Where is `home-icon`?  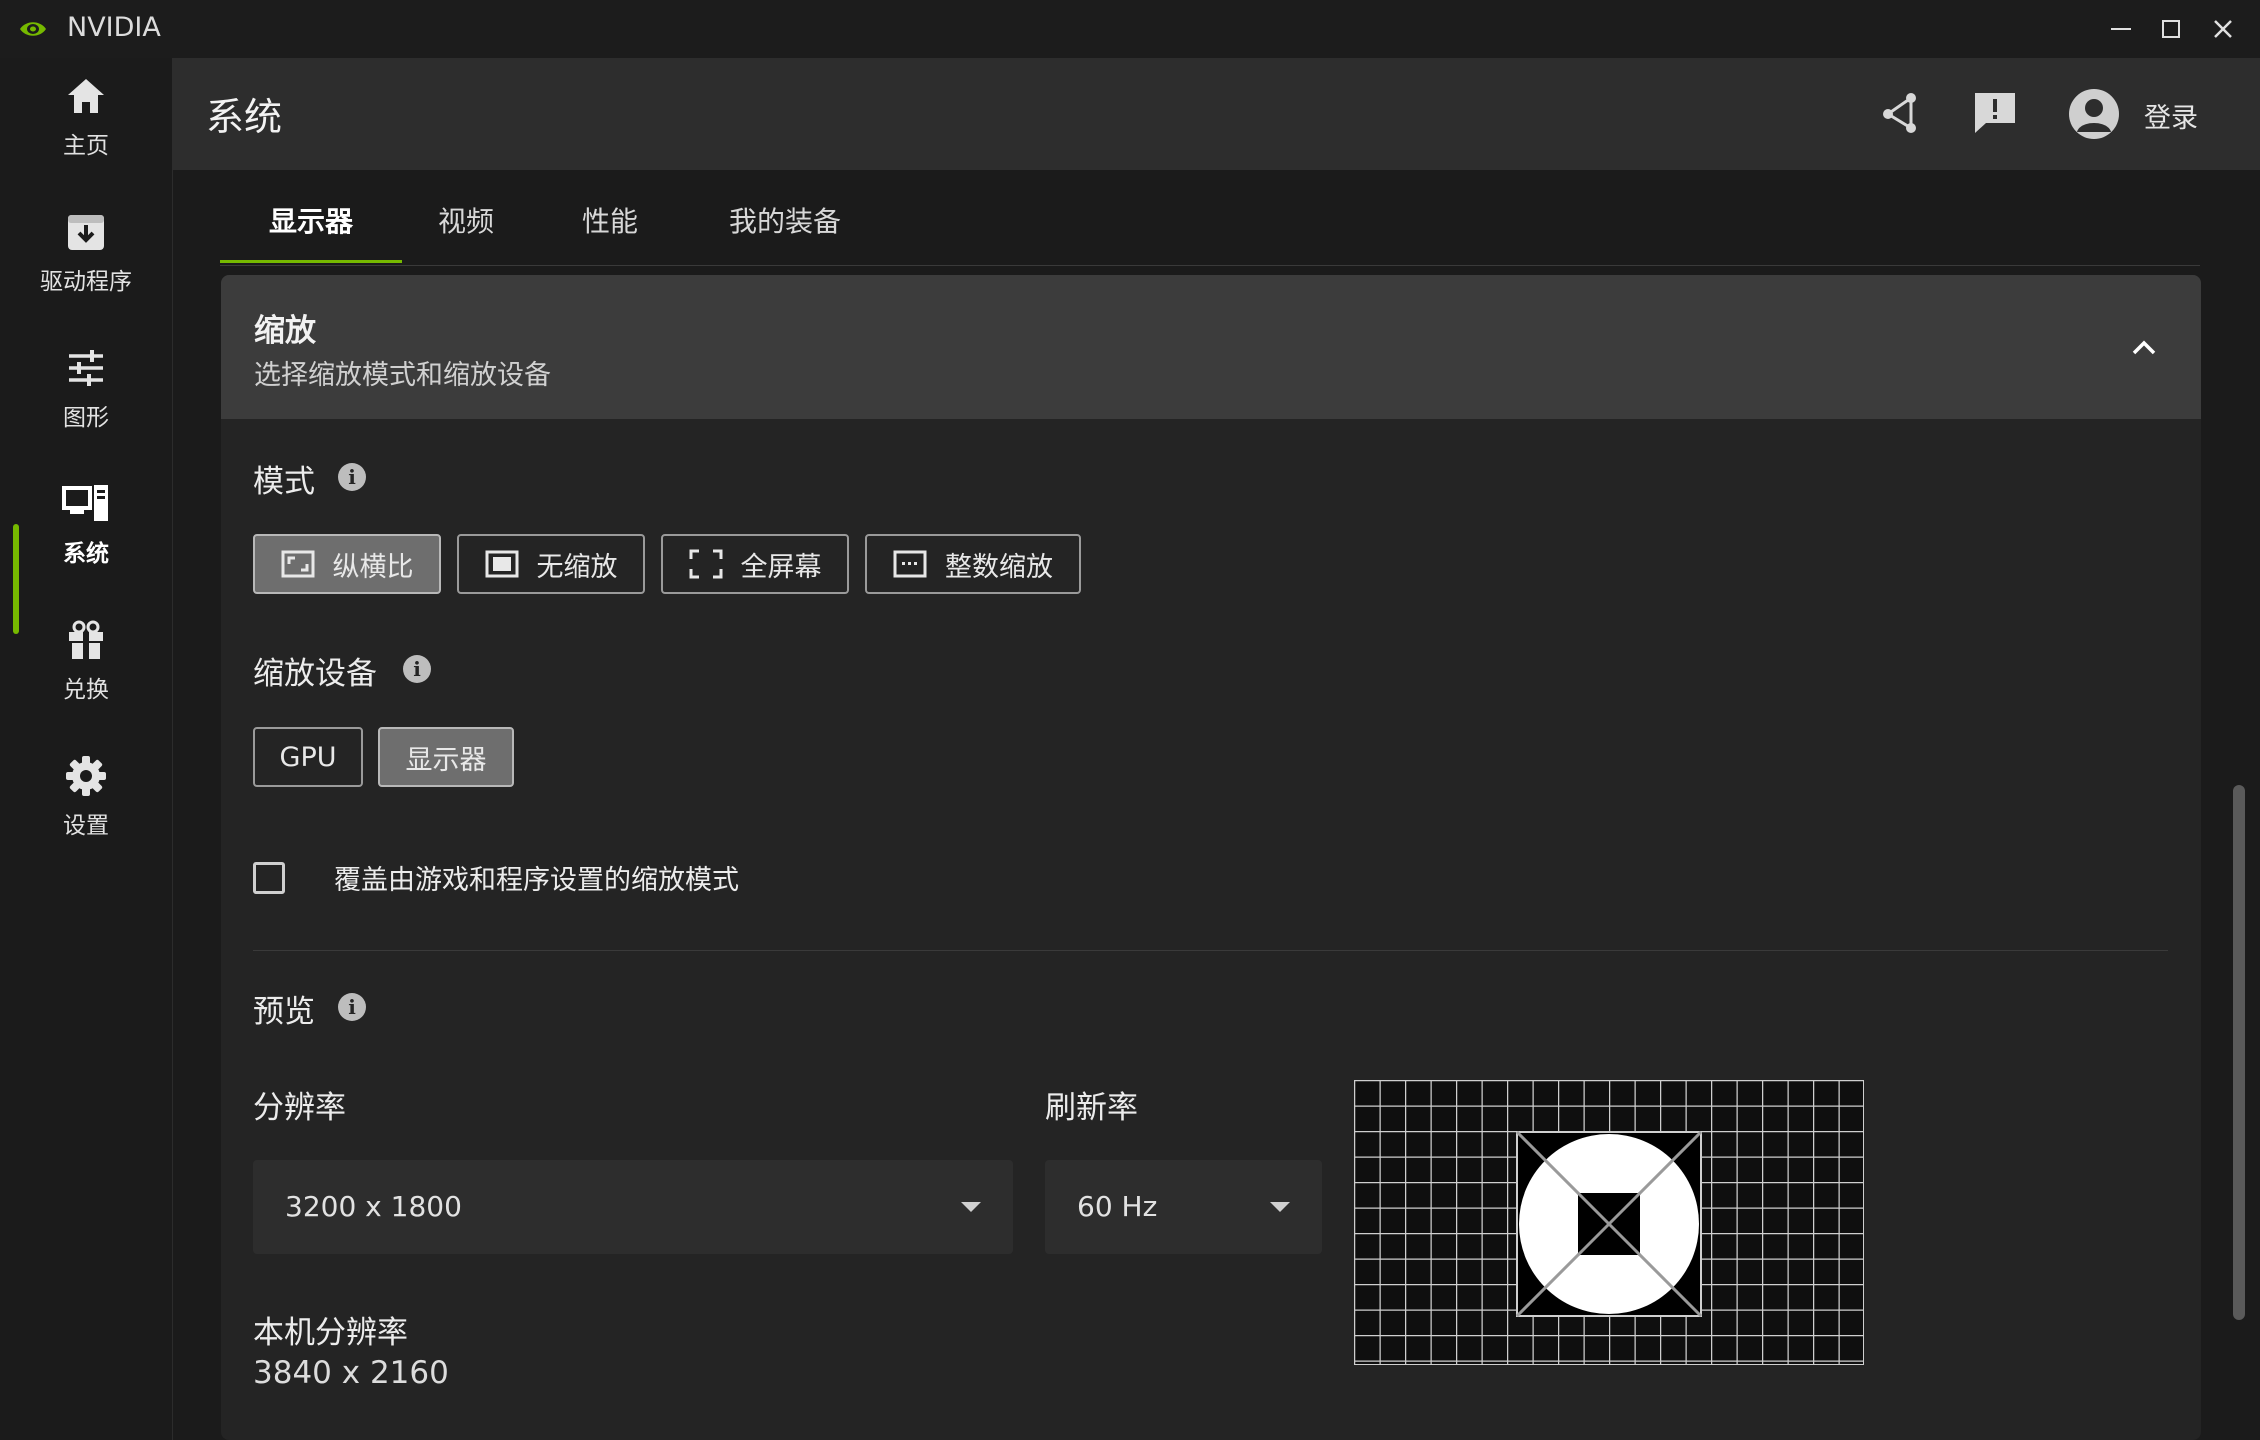
home-icon is located at coordinates (86, 96).